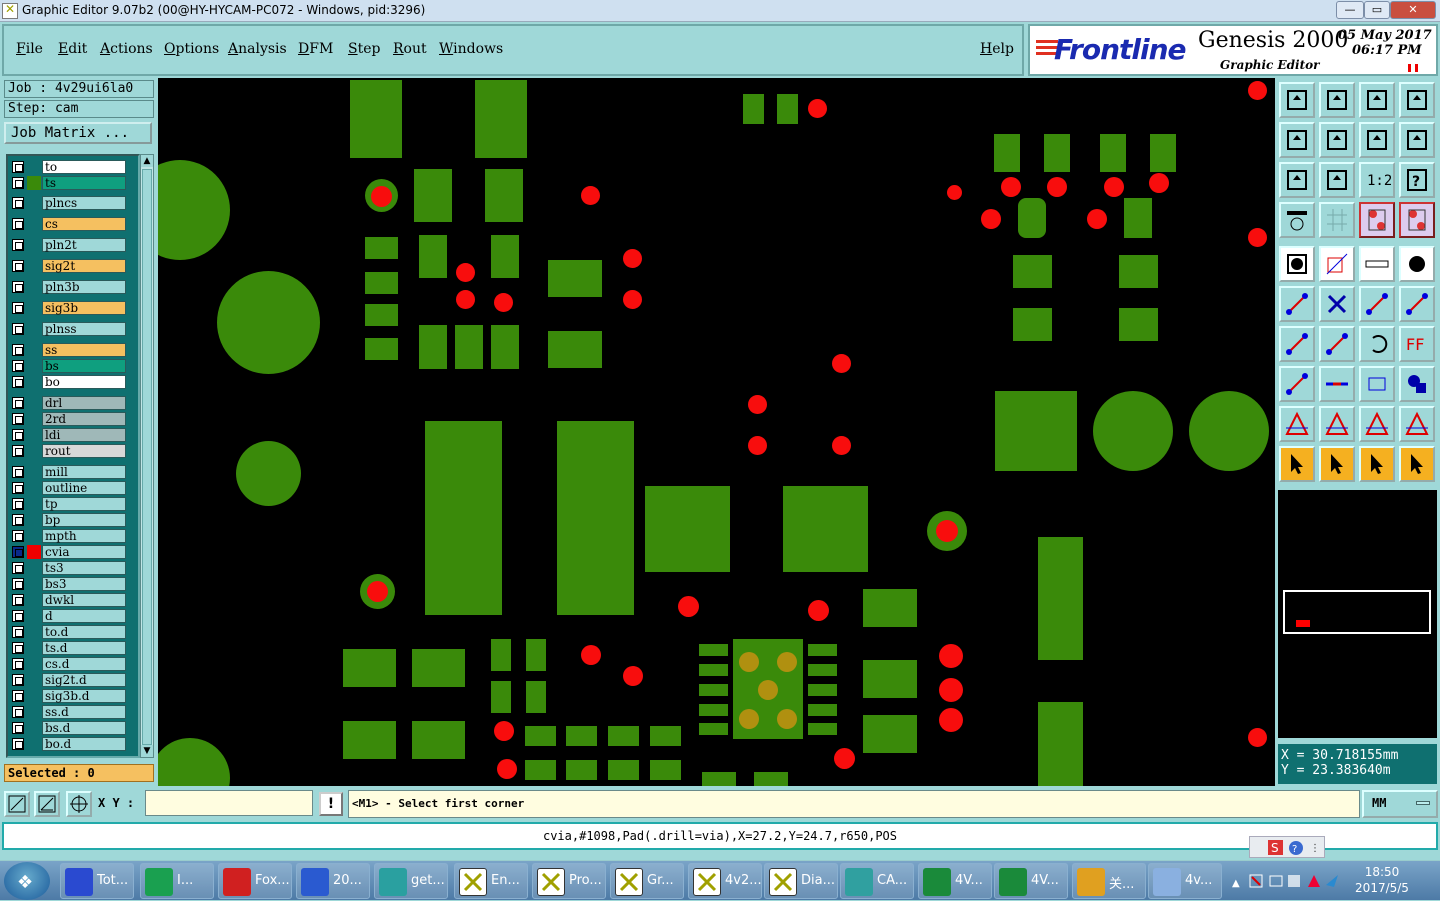 The width and height of the screenshot is (1440, 901). Describe the element at coordinates (84, 224) in the screenshot. I see `layer-name: cs` at that location.